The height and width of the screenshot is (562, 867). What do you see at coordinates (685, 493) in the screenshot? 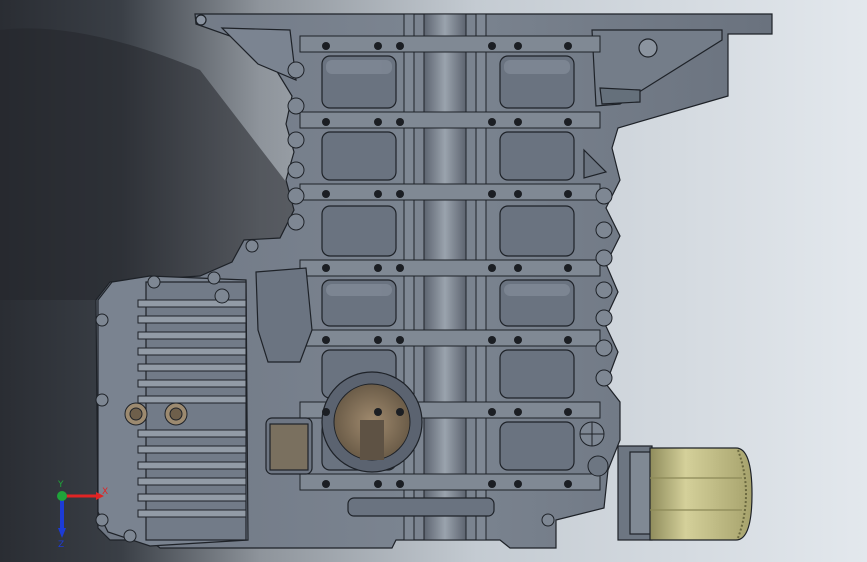
I see `oil-filter` at bounding box center [685, 493].